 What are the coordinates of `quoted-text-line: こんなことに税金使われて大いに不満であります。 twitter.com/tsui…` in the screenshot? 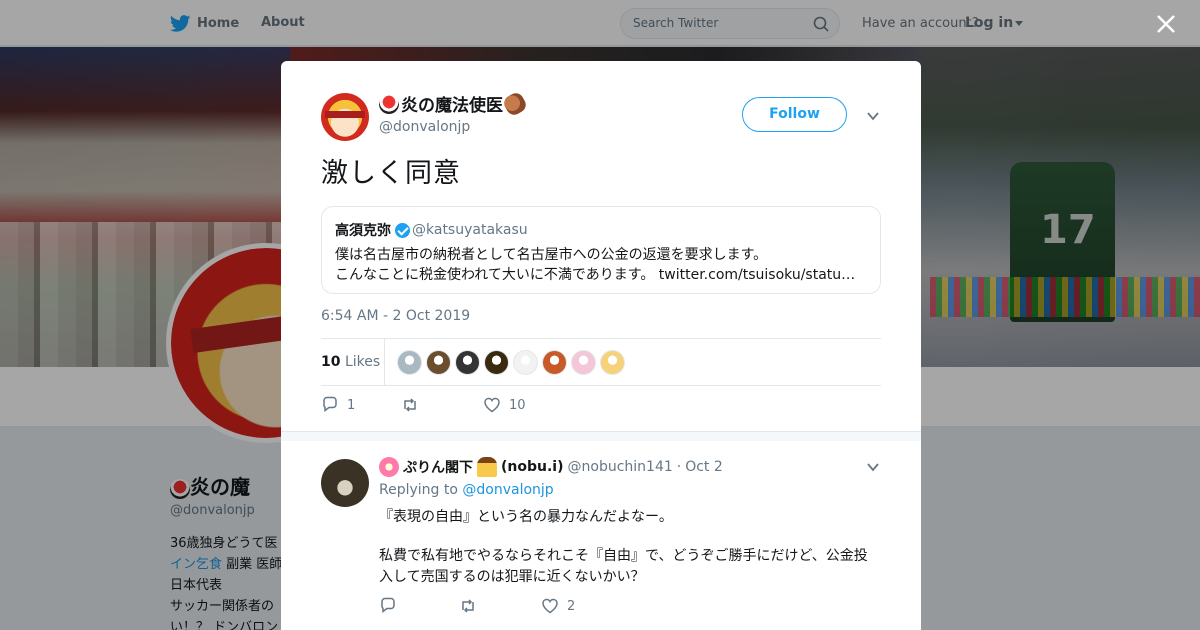 It's located at (595, 275).